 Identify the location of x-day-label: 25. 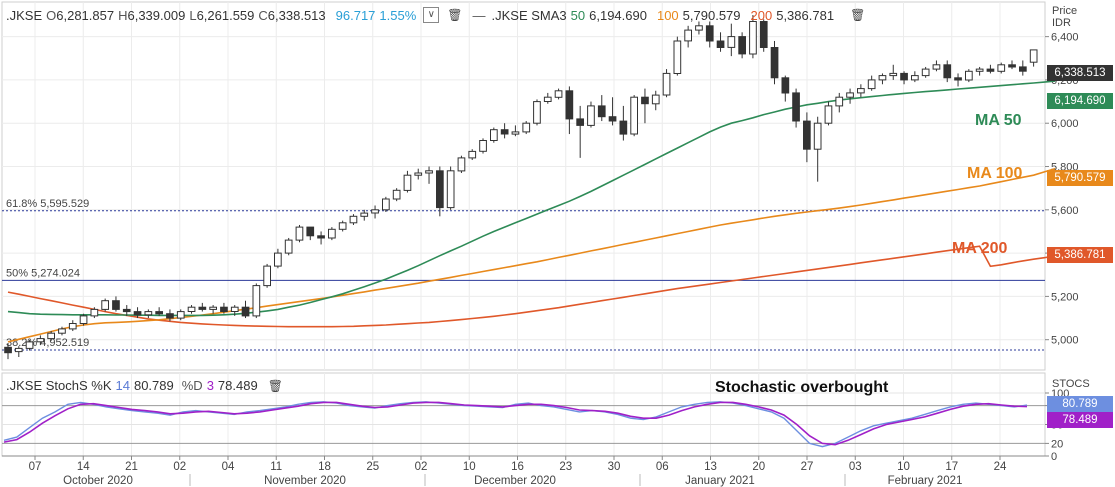
(372, 467).